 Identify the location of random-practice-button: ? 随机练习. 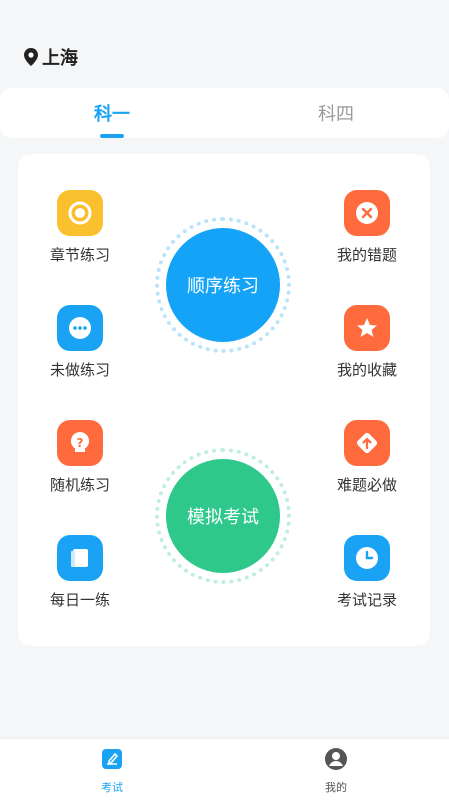
(80, 457).